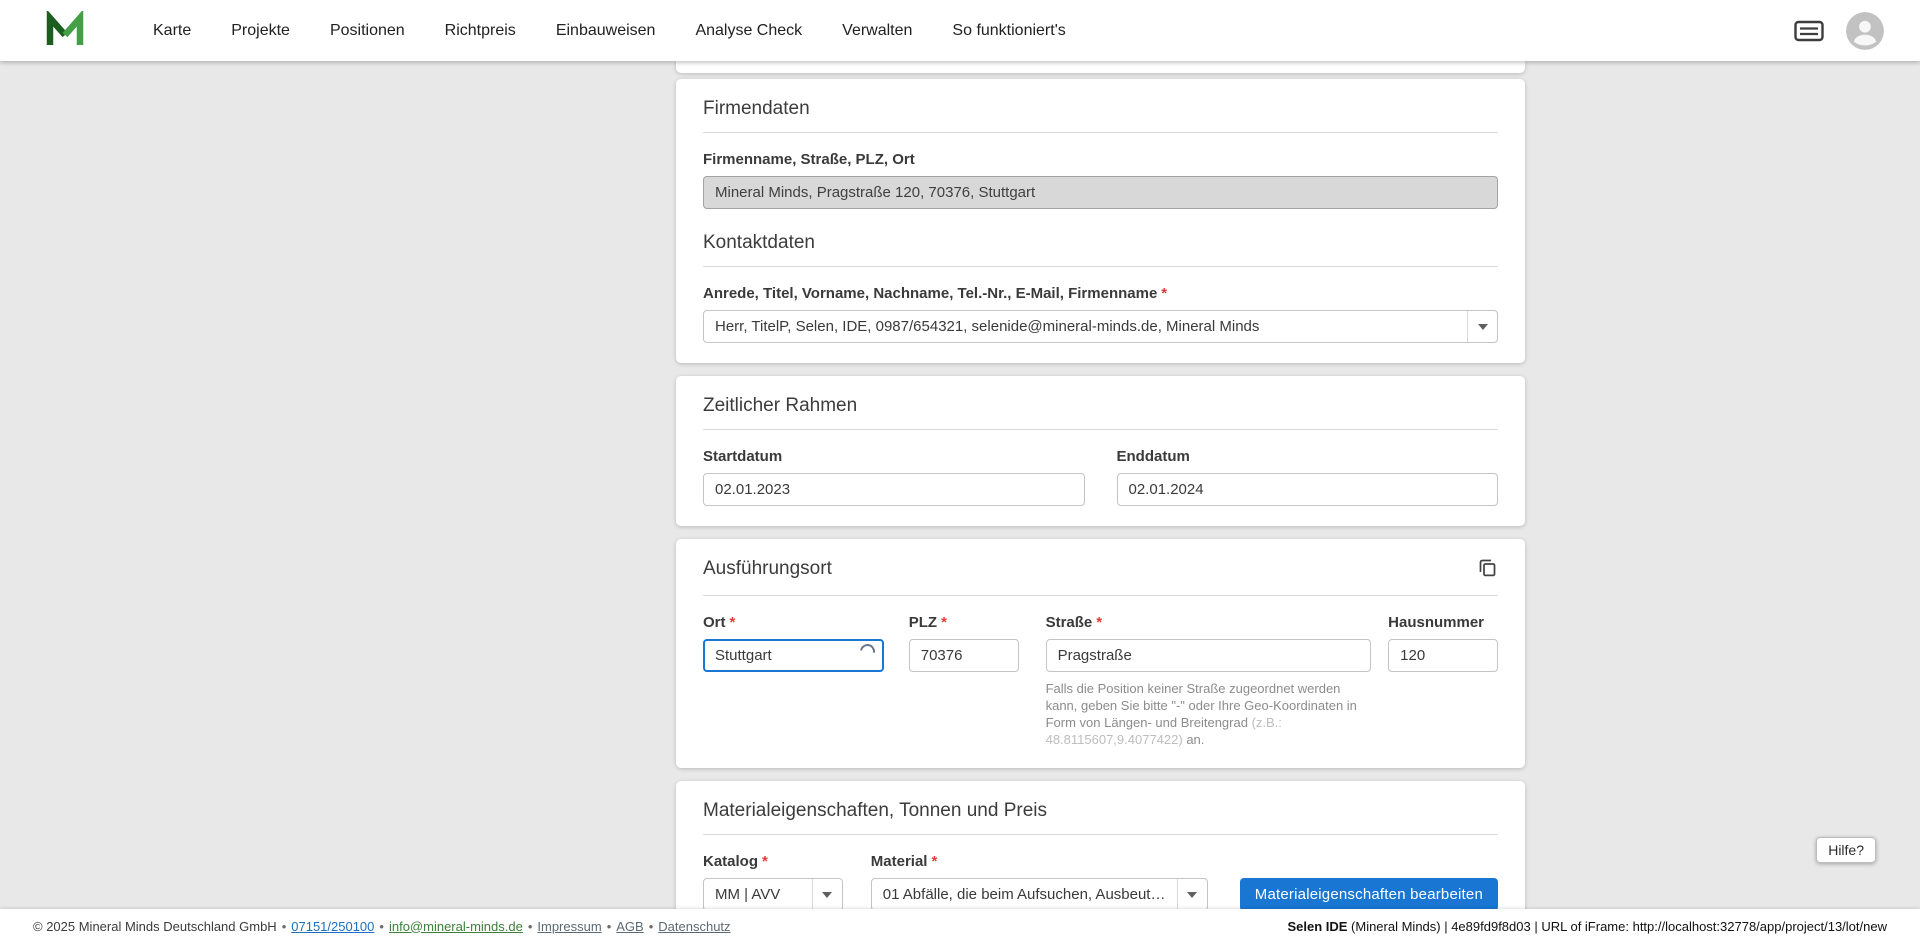 The width and height of the screenshot is (1920, 943). Describe the element at coordinates (899, 861) in the screenshot. I see `material-label-text: Material` at that location.